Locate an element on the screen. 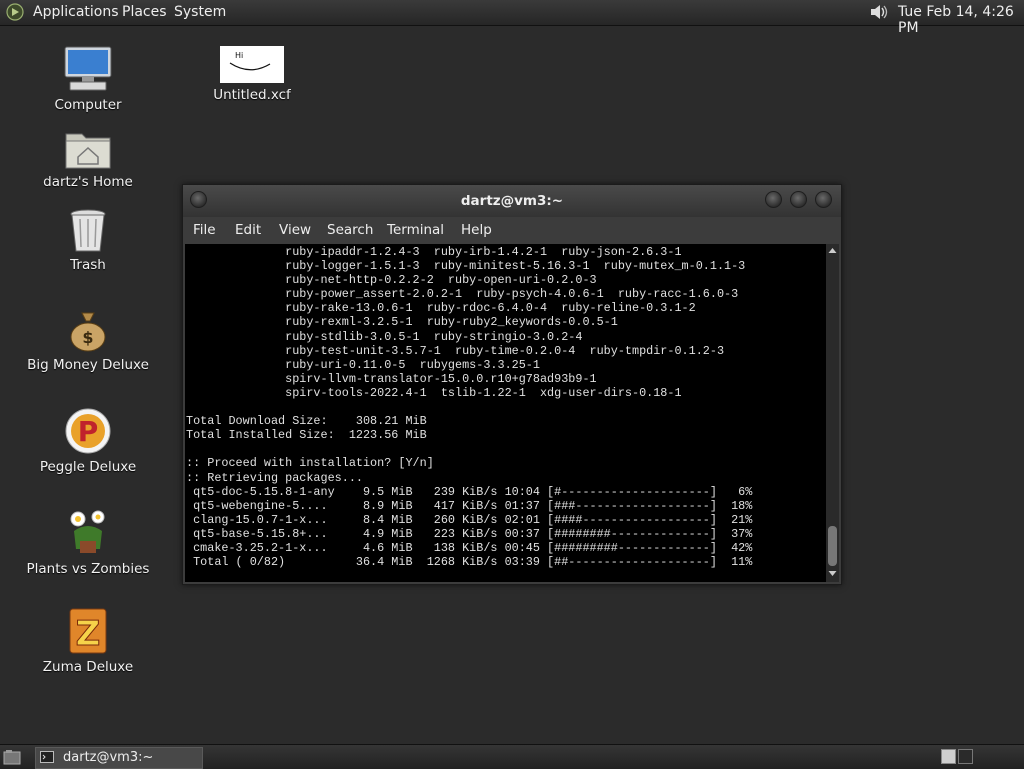  terminal-menubar: File Edit View Search Terminal Help is located at coordinates (512, 230).